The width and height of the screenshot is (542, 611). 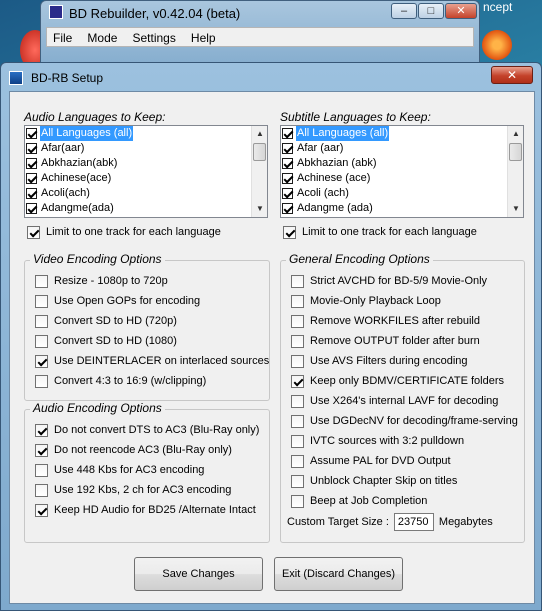 What do you see at coordinates (259, 171) in the screenshot?
I see `audio-list-scrollbar: ▲ ▼` at bounding box center [259, 171].